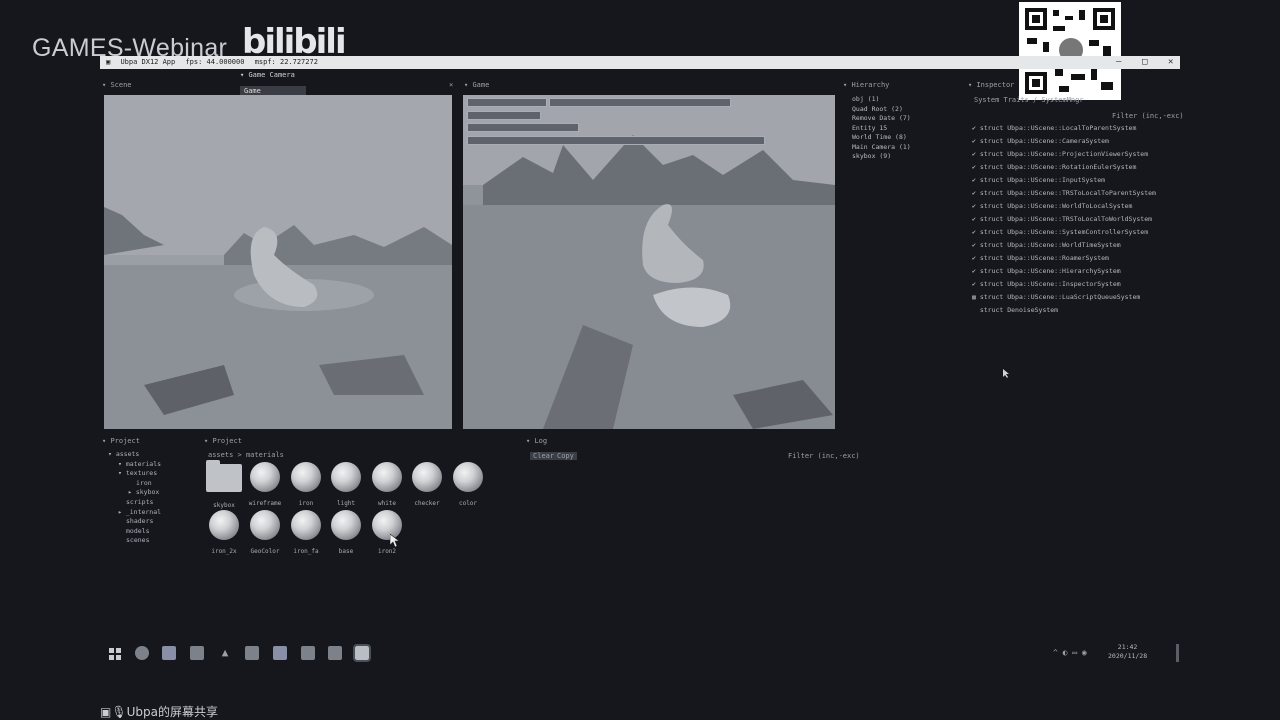  What do you see at coordinates (362, 653) in the screenshot?
I see `ubpa-app-icon` at bounding box center [362, 653].